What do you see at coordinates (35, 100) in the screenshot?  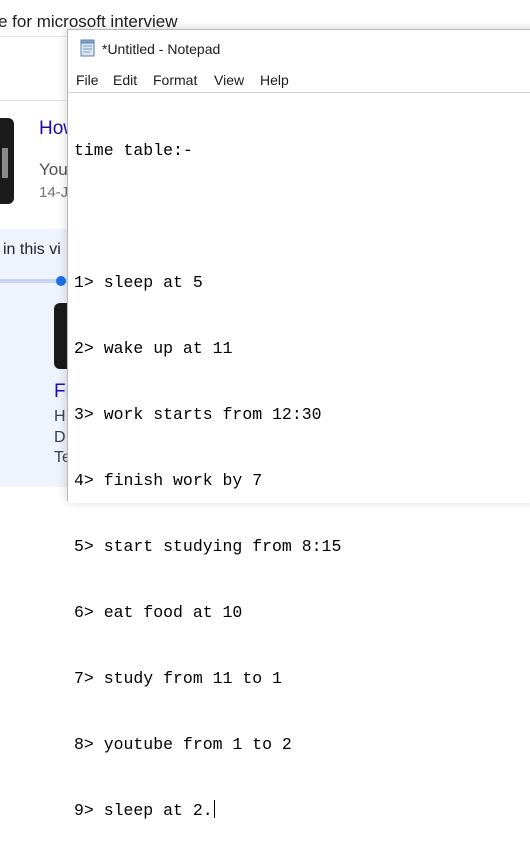 I see `results-divider` at bounding box center [35, 100].